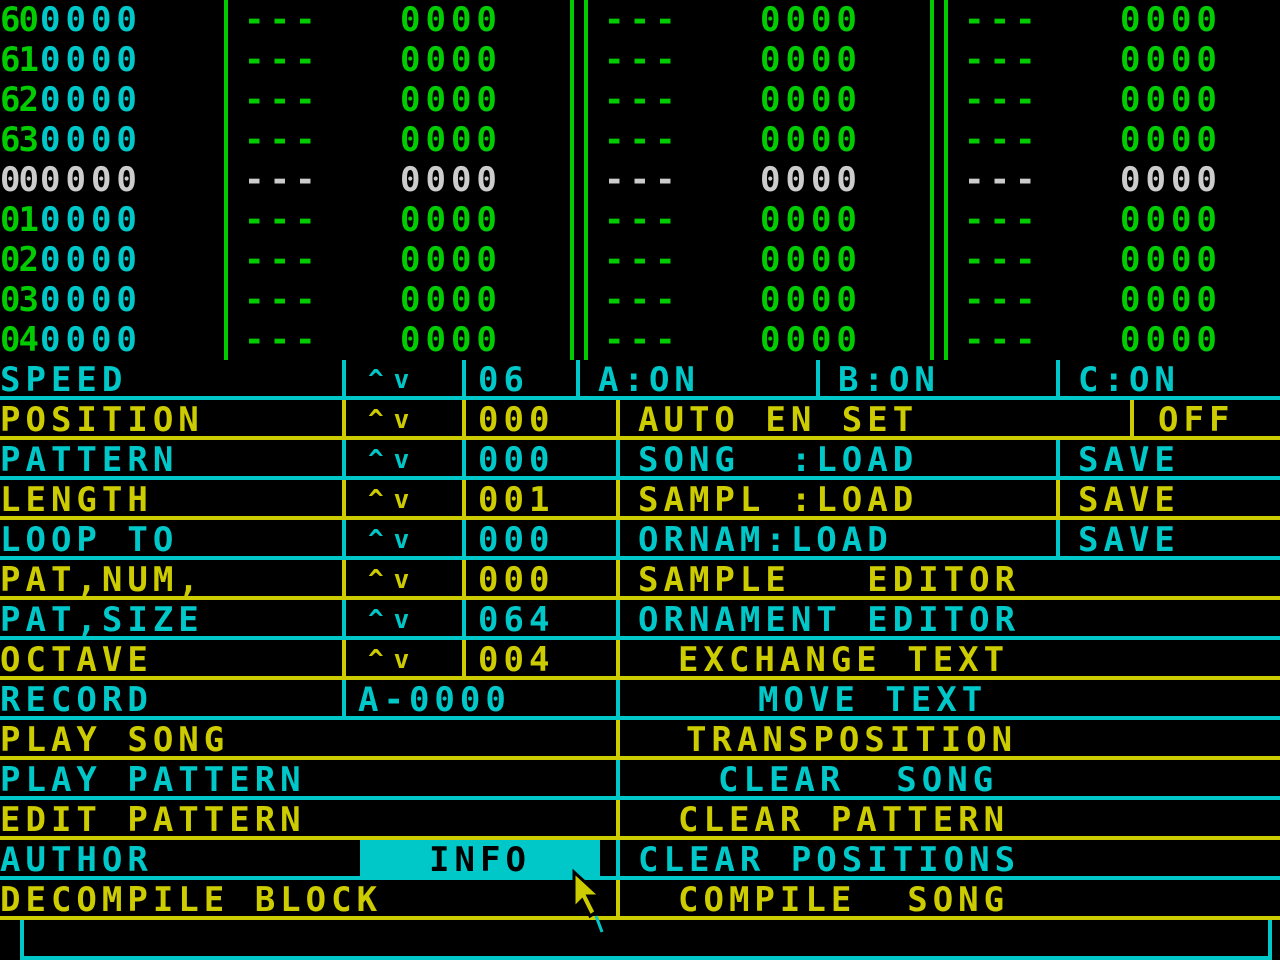 Image resolution: width=1280 pixels, height=960 pixels. Describe the element at coordinates (778, 500) in the screenshot. I see `sample-load-button: SAMPL :LOAD` at that location.